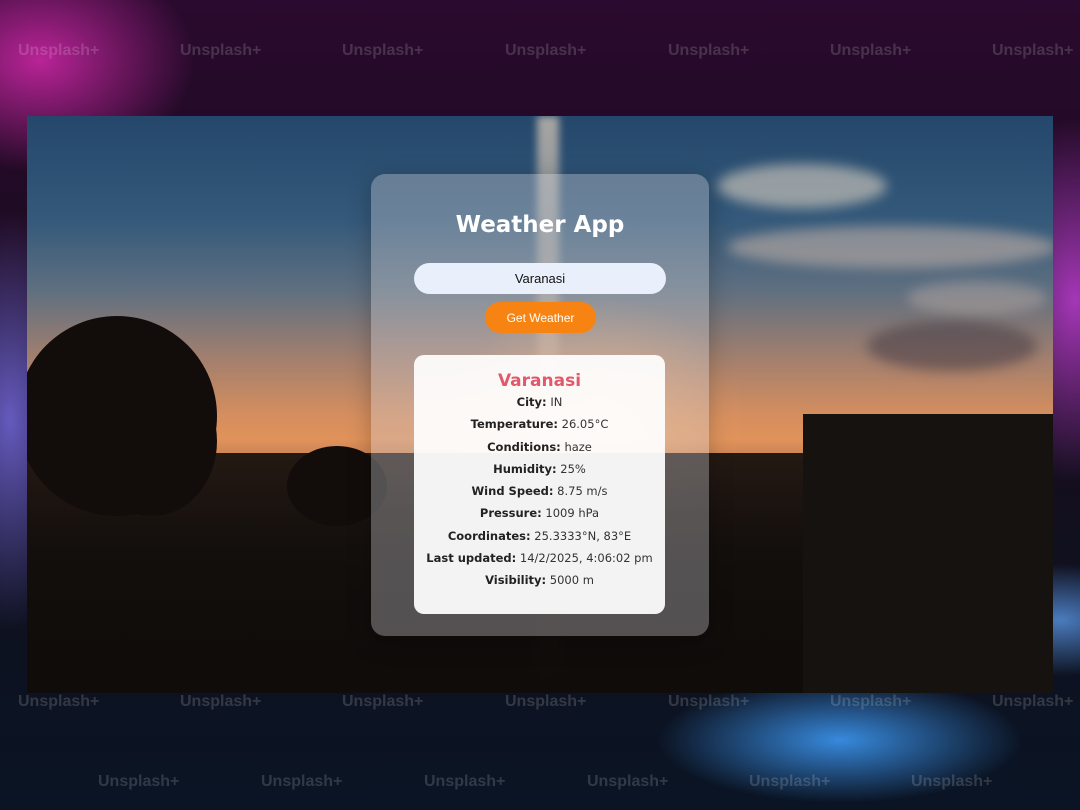 The height and width of the screenshot is (810, 1080). I want to click on tree-silhouette, so click(152, 441).